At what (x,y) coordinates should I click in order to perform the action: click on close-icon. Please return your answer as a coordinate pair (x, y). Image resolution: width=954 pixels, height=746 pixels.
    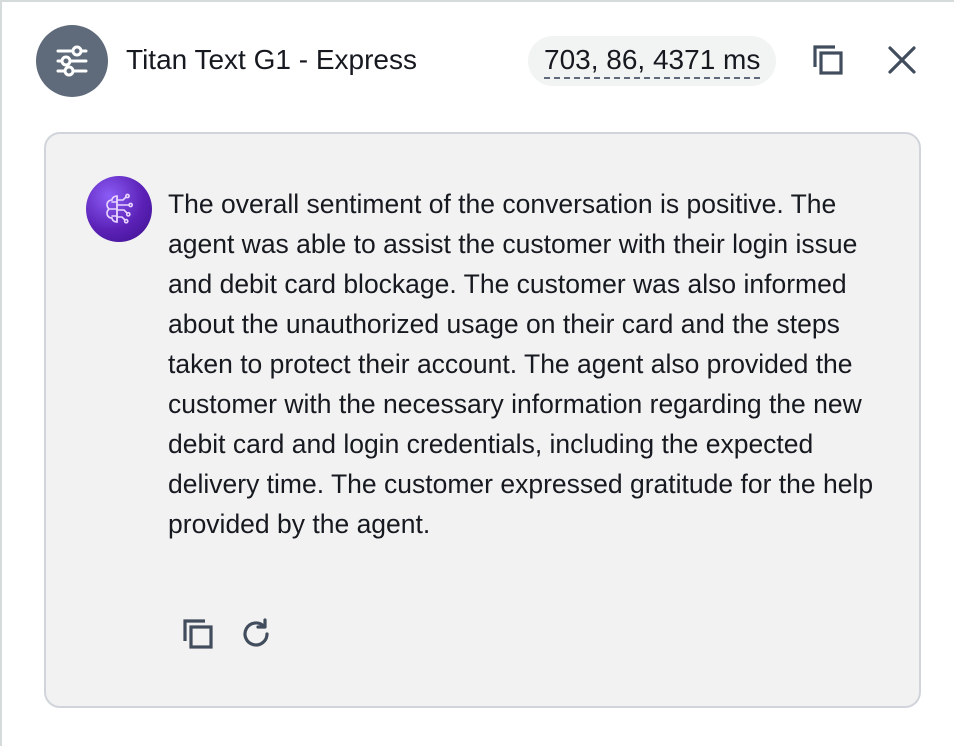
    Looking at the image, I should click on (902, 60).